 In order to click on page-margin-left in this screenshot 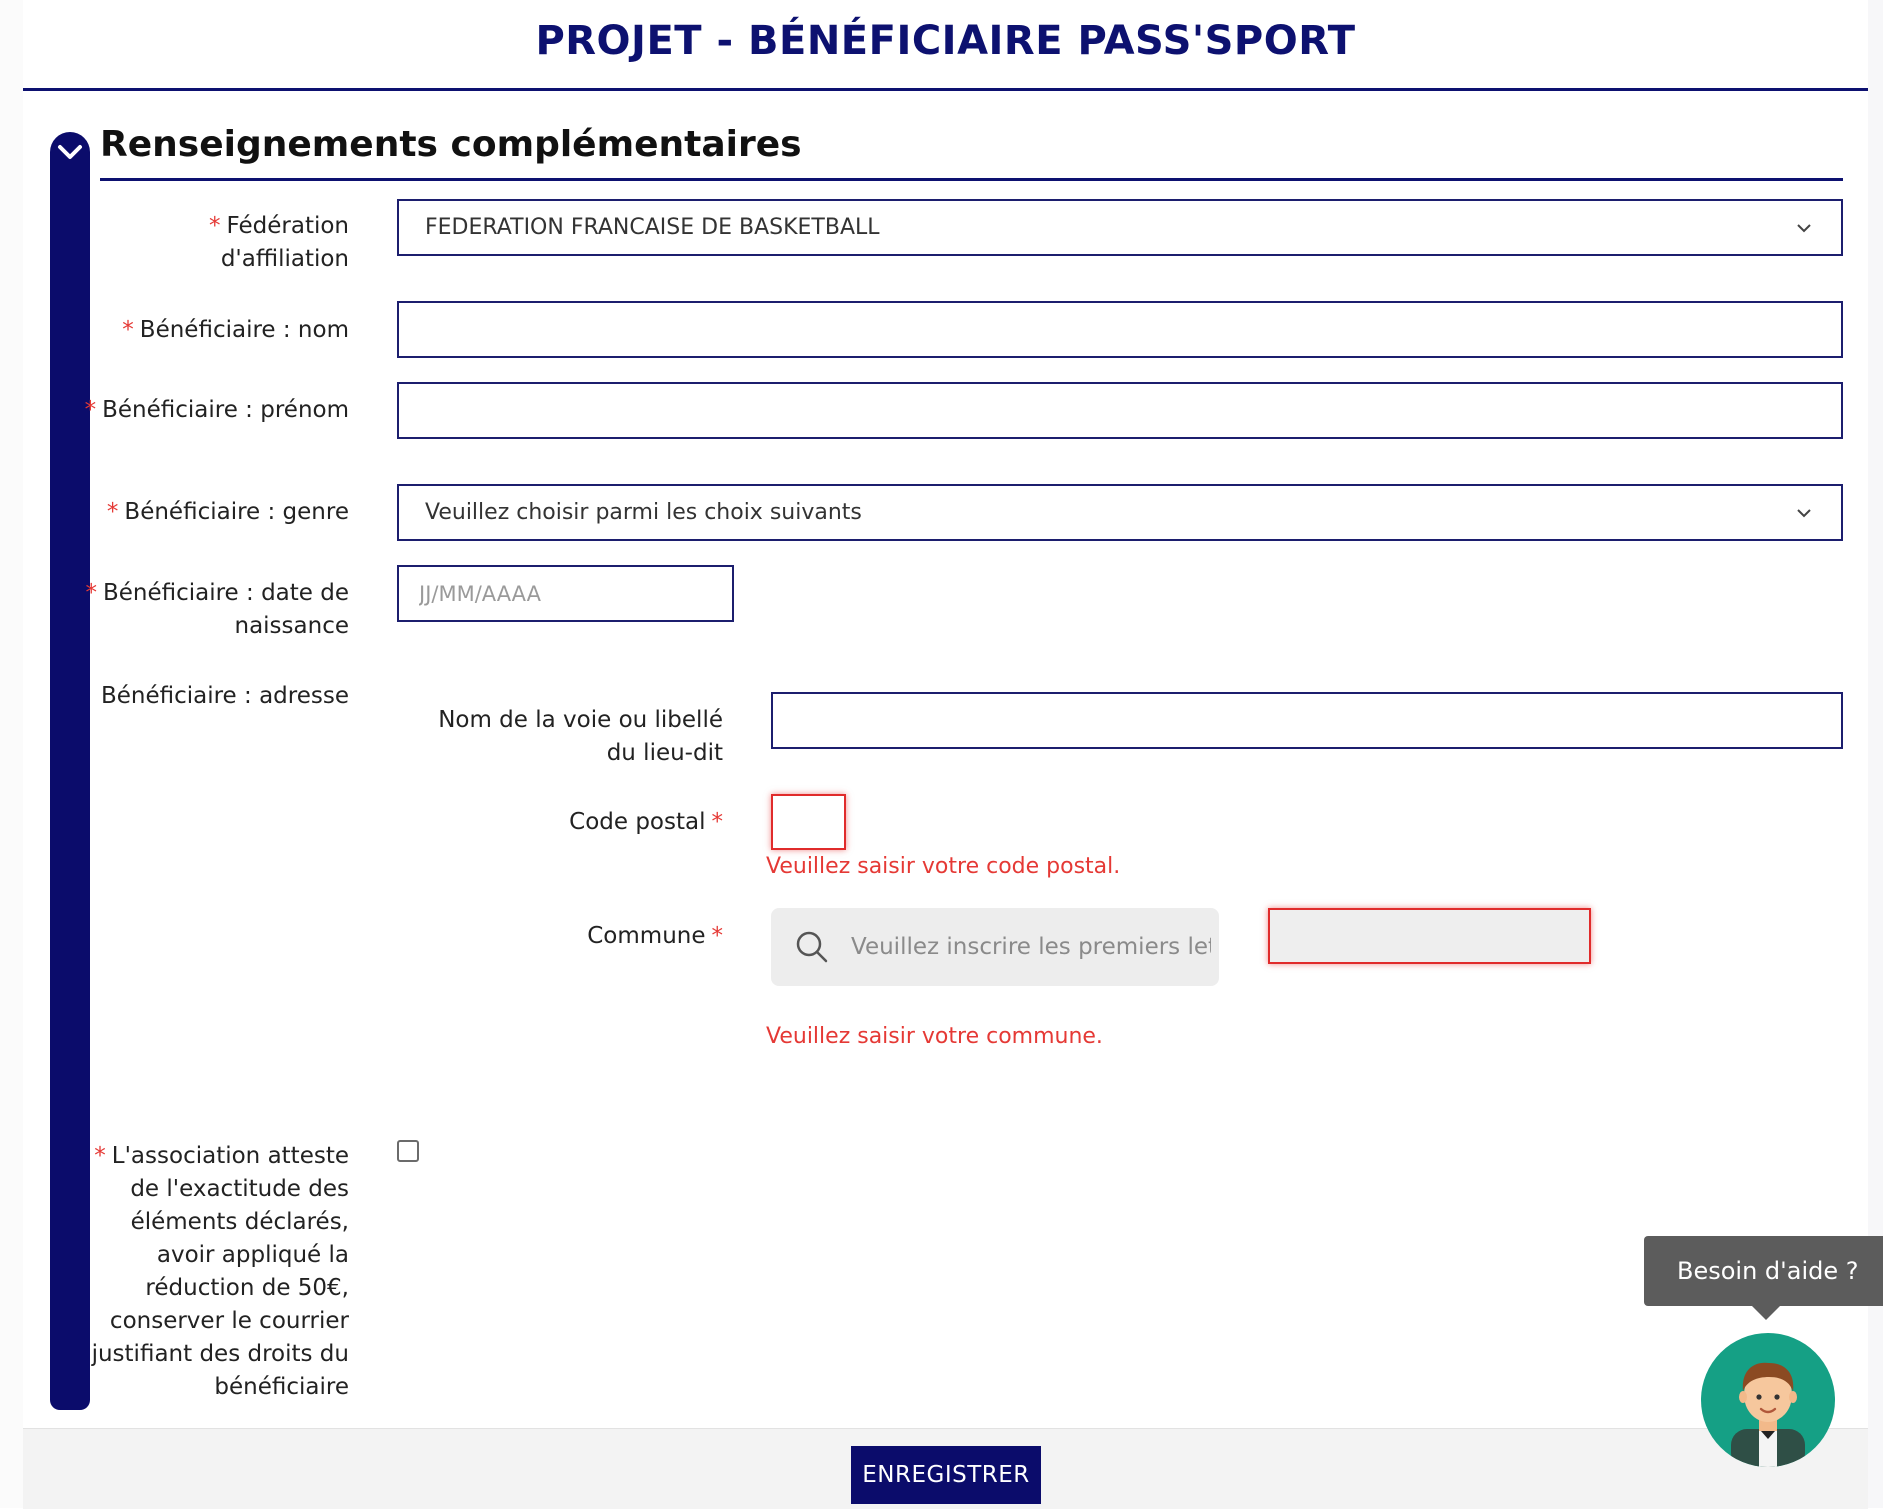, I will do `click(11, 754)`.